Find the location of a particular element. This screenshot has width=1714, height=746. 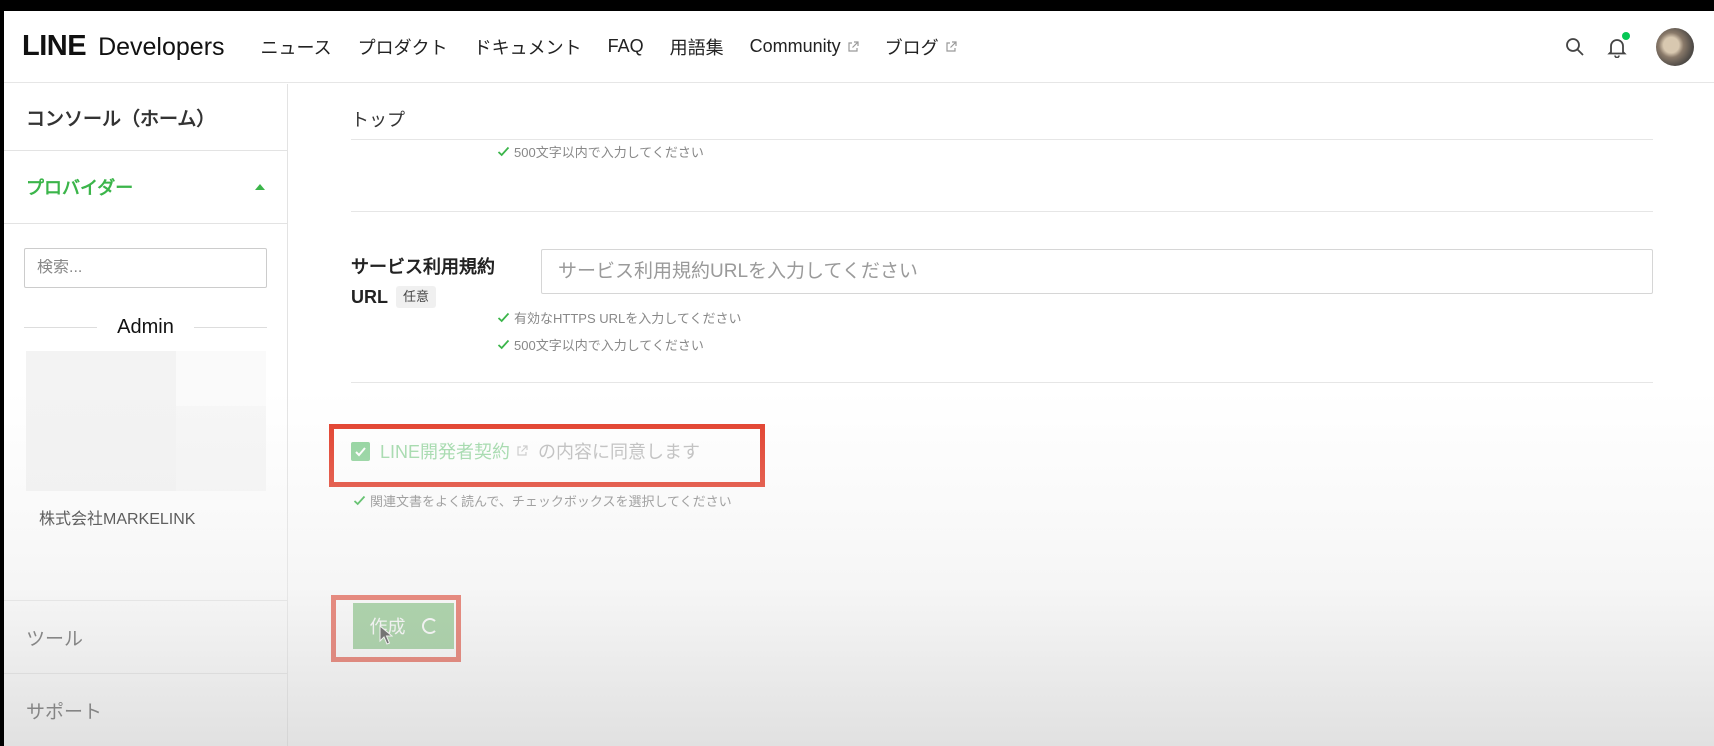

sidebar-bottom: ツール サポート is located at coordinates (145, 673).